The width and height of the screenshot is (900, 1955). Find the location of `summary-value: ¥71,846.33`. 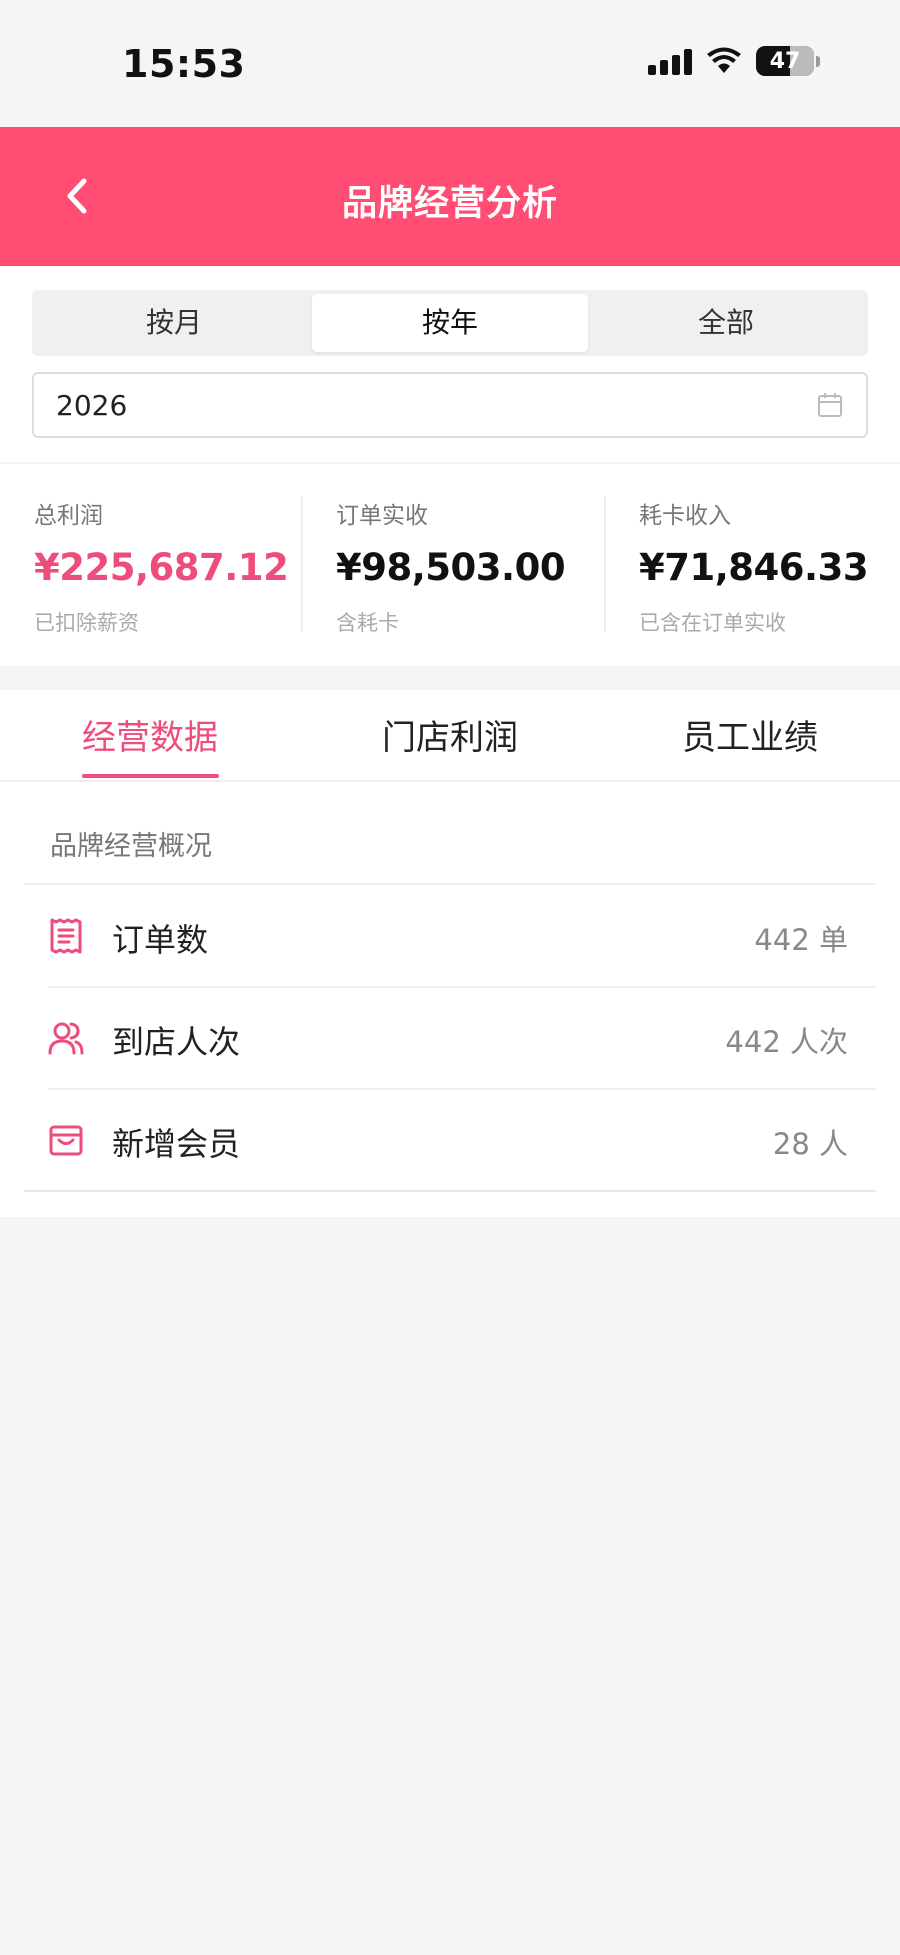

summary-value: ¥71,846.33 is located at coordinates (754, 567).